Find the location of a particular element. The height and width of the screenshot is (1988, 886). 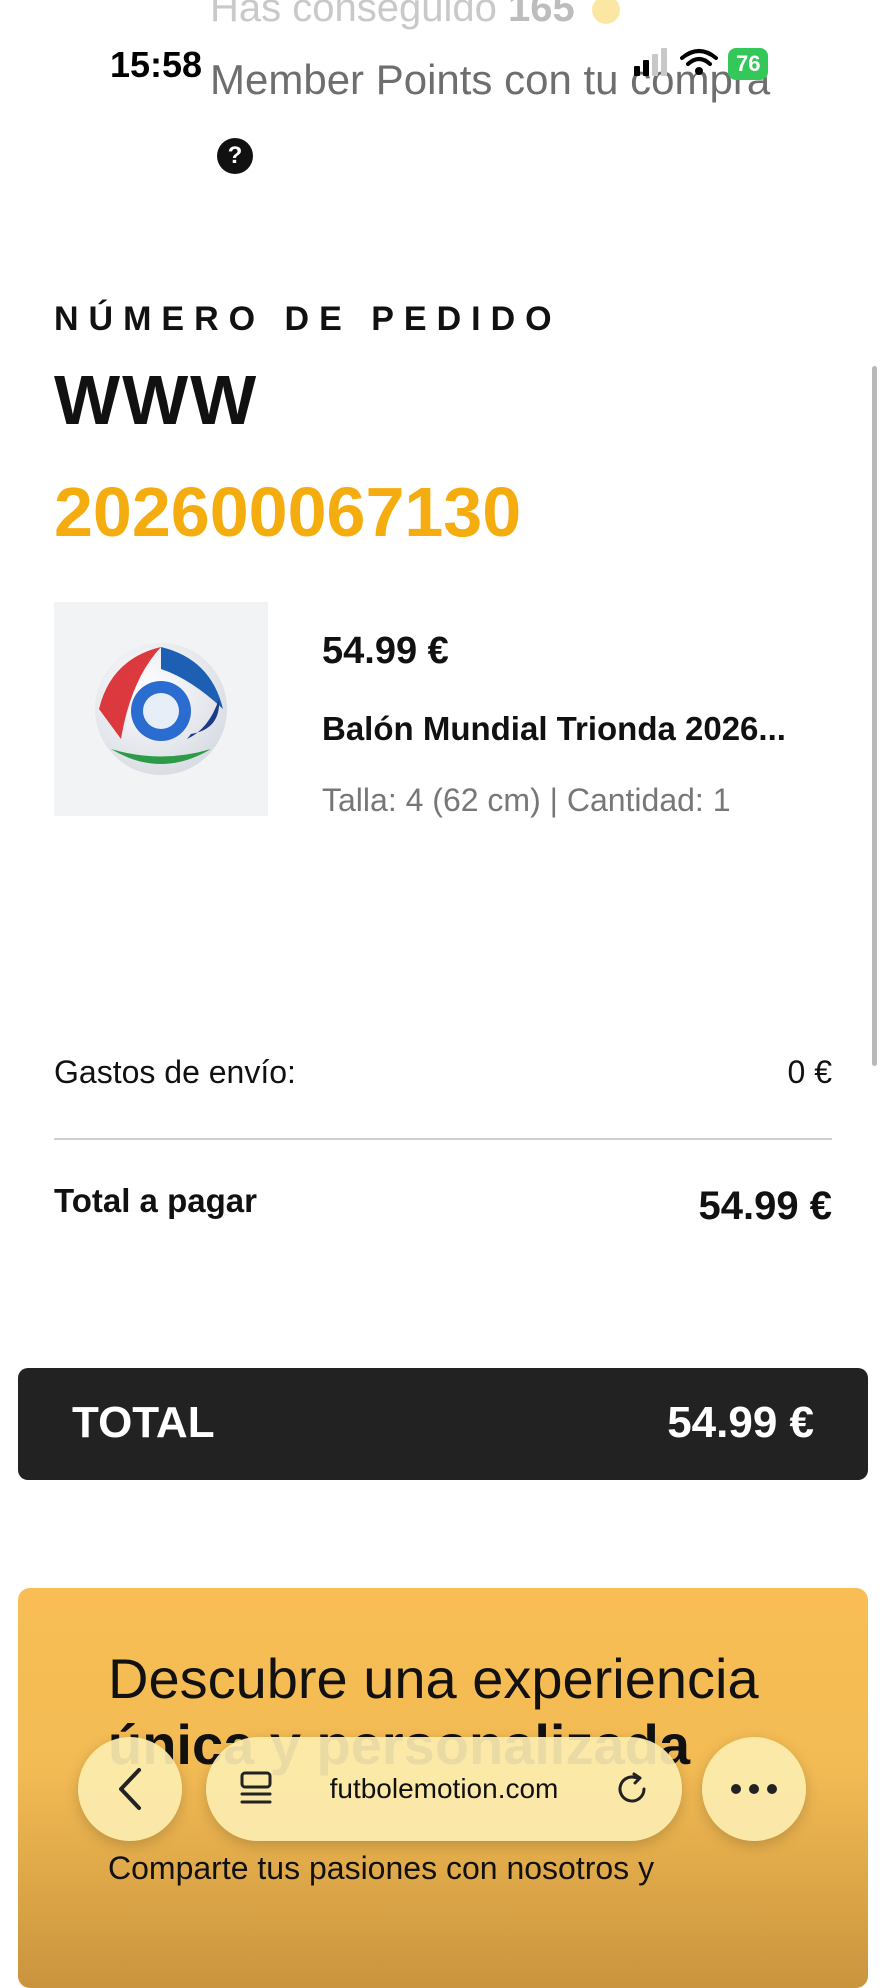

total-pay-value: 54.99 € is located at coordinates (765, 1206).